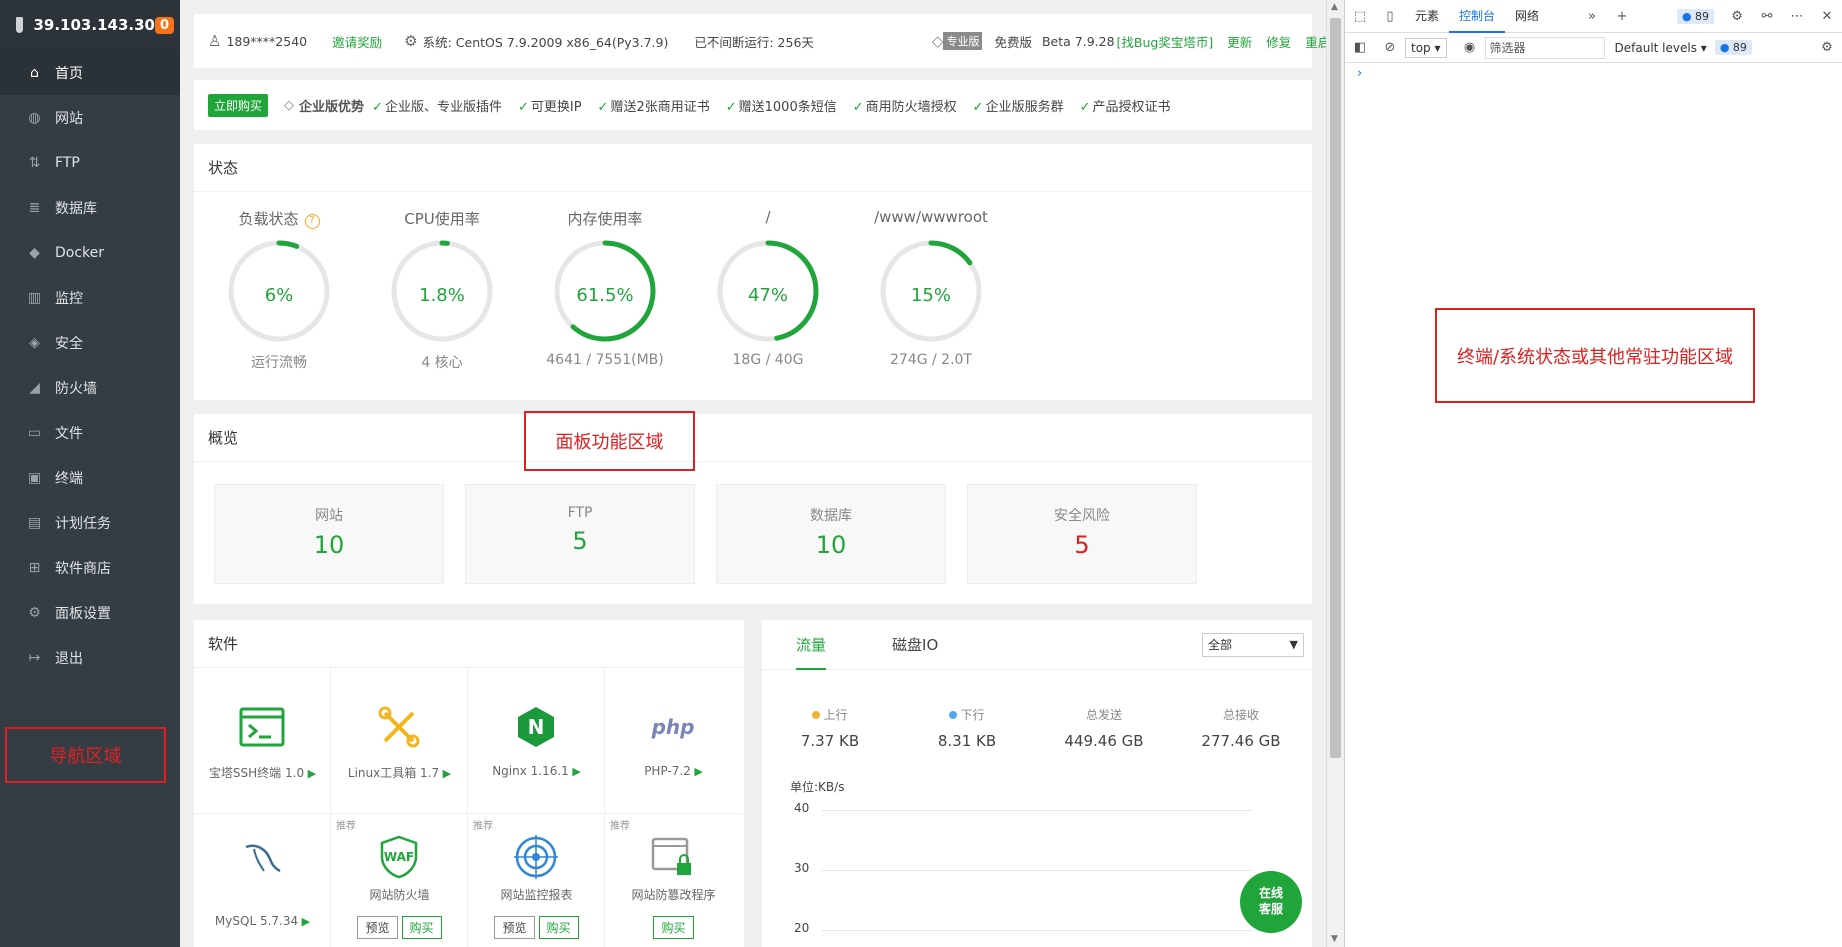 Image resolution: width=1842 pixels, height=947 pixels. Describe the element at coordinates (963, 41) in the screenshot. I see `pro-edition-badge: 专业版` at that location.